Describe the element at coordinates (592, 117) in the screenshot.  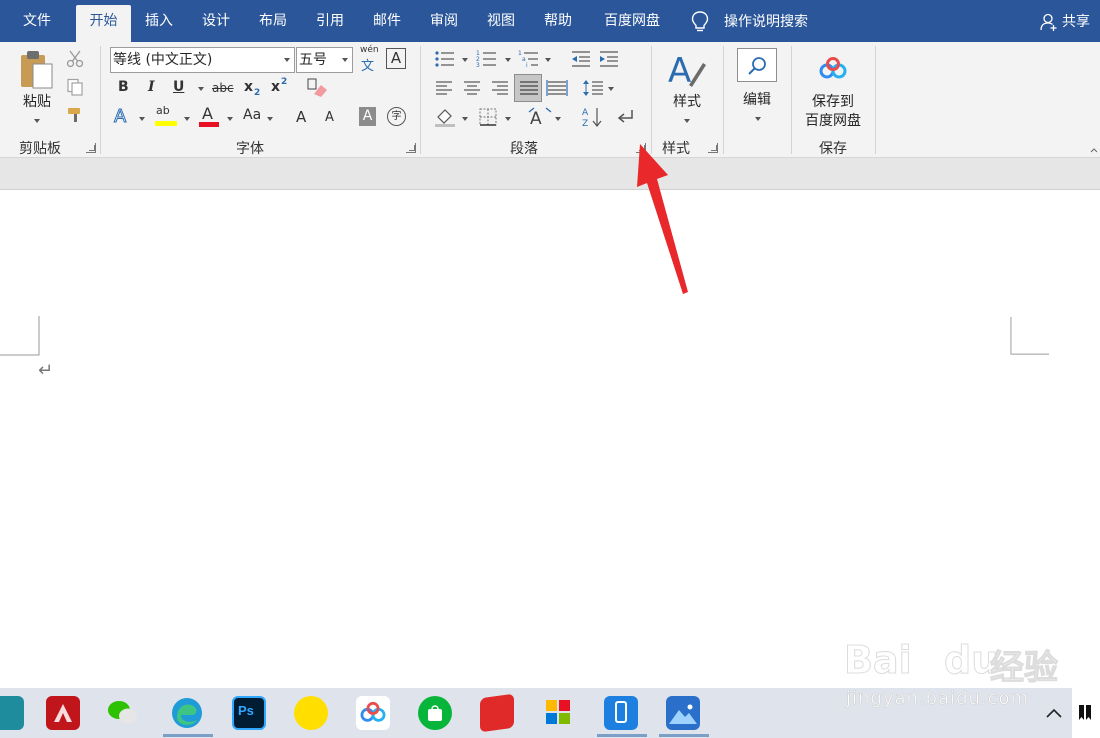
I see `sort-icon: A Z` at that location.